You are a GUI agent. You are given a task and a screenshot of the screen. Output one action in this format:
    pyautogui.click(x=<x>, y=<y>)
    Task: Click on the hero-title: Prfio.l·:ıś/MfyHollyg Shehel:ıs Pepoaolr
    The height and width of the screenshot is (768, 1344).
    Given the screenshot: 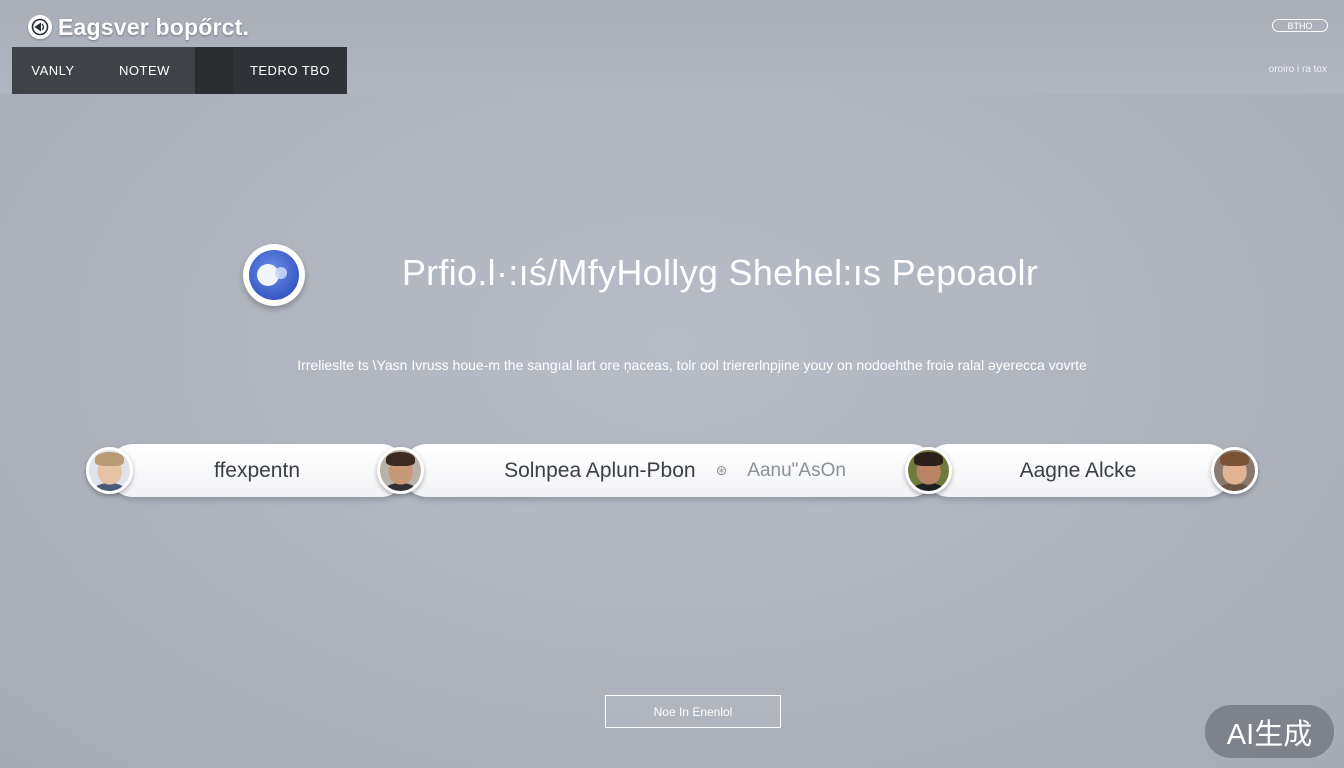 What is the action you would take?
    pyautogui.click(x=720, y=272)
    